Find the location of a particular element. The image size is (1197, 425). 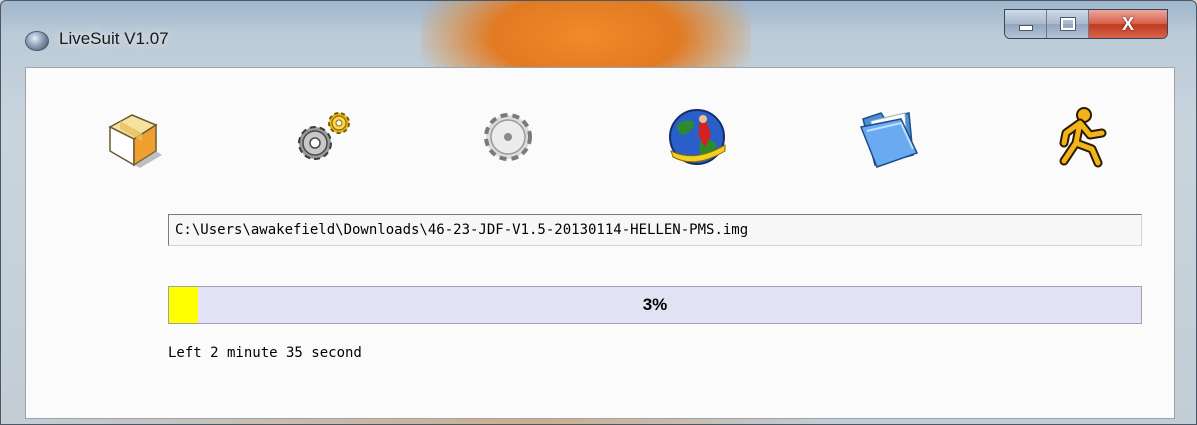

package-box-icon is located at coordinates (135, 141).